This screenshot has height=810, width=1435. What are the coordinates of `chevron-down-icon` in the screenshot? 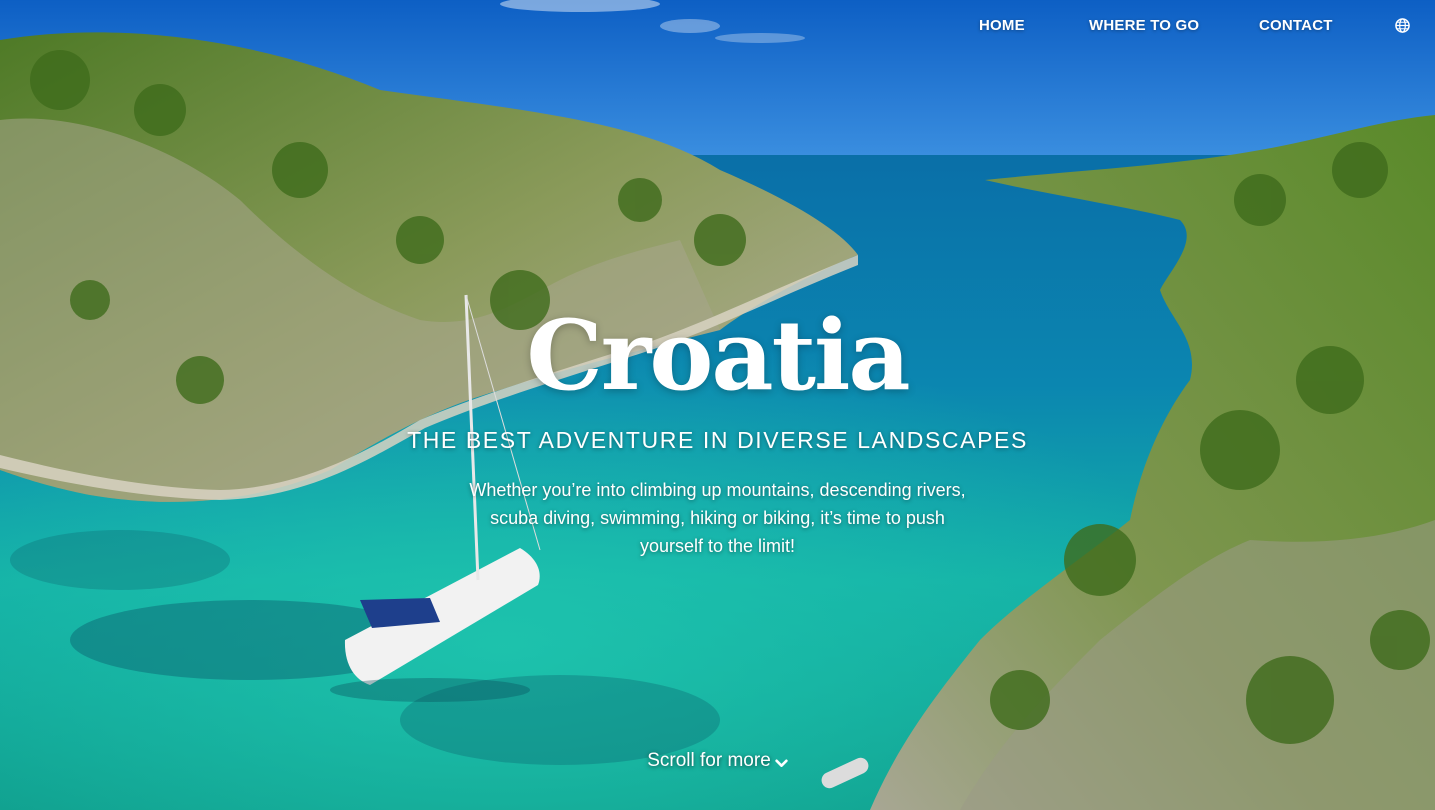 It's located at (781, 761).